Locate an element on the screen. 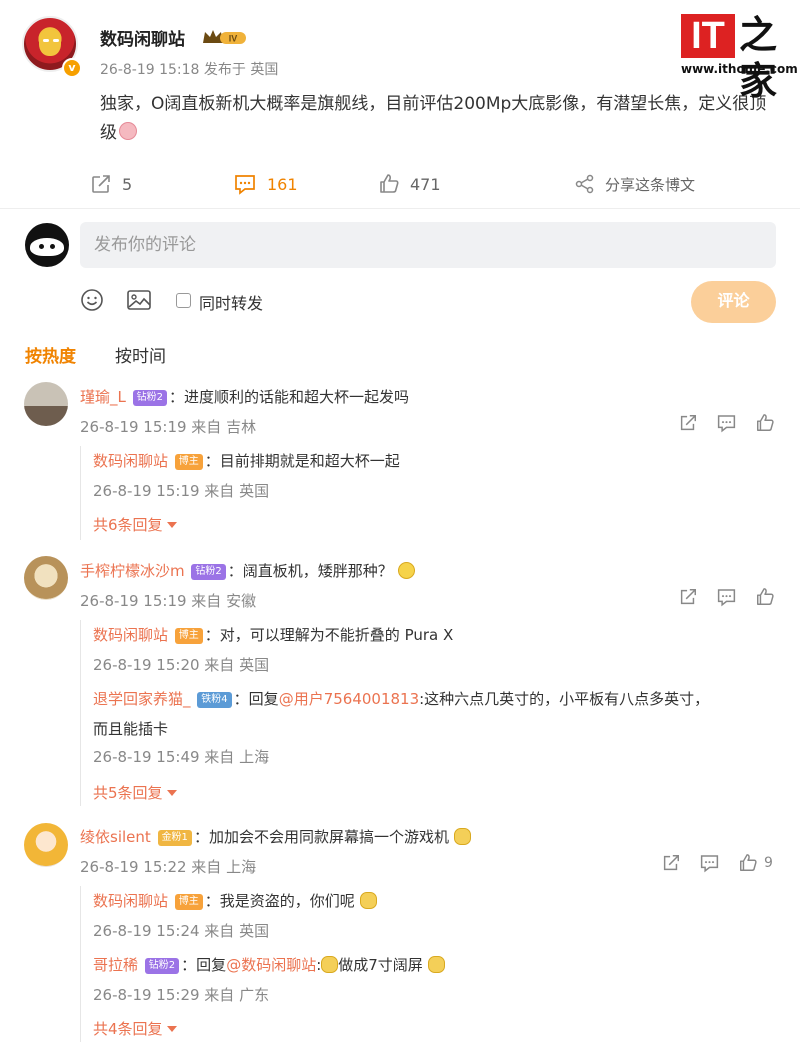 The width and height of the screenshot is (800, 1046). reply-meta: 26-8-19 15:49 来自 上海 is located at coordinates (181, 757).